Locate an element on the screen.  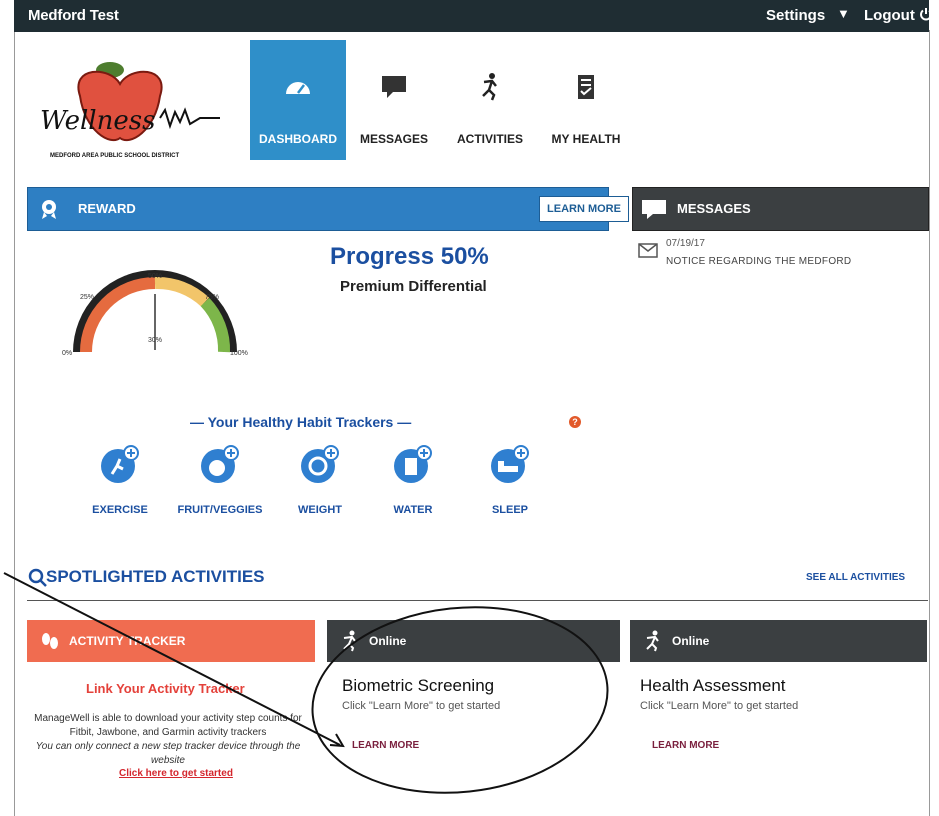
gauge-label: 100% is located at coordinates (239, 353).